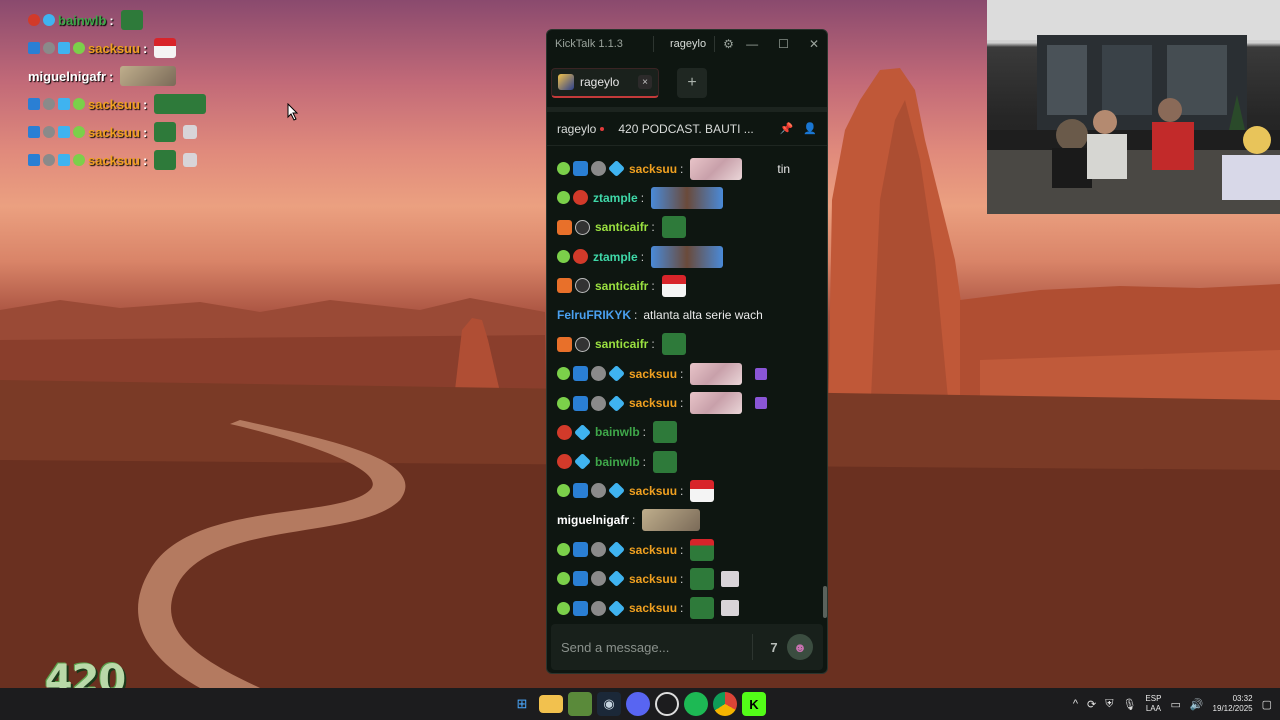  What do you see at coordinates (752, 44) in the screenshot?
I see `minimize-icon: —` at bounding box center [752, 44].